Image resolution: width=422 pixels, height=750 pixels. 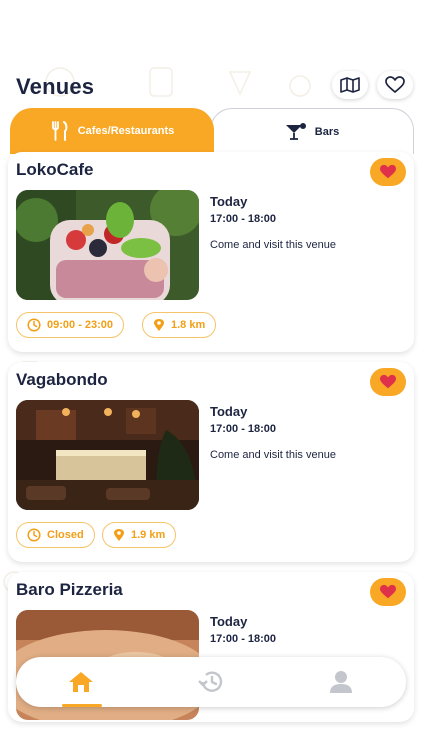 I want to click on nav-history, so click(x=211, y=682).